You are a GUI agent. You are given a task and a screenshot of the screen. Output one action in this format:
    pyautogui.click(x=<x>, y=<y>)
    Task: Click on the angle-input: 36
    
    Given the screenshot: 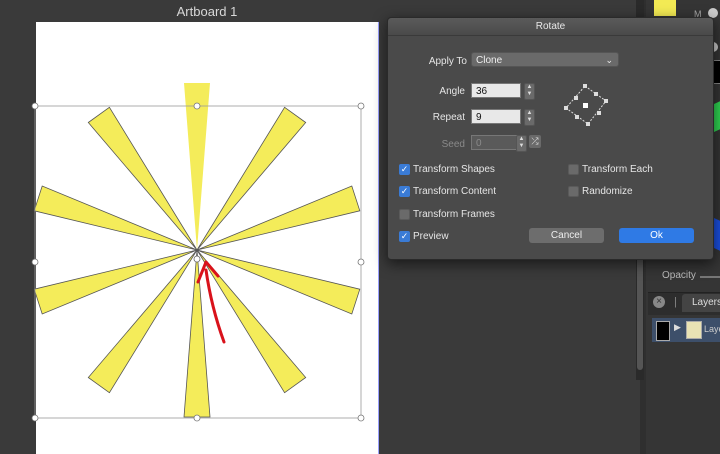 What is the action you would take?
    pyautogui.click(x=496, y=90)
    